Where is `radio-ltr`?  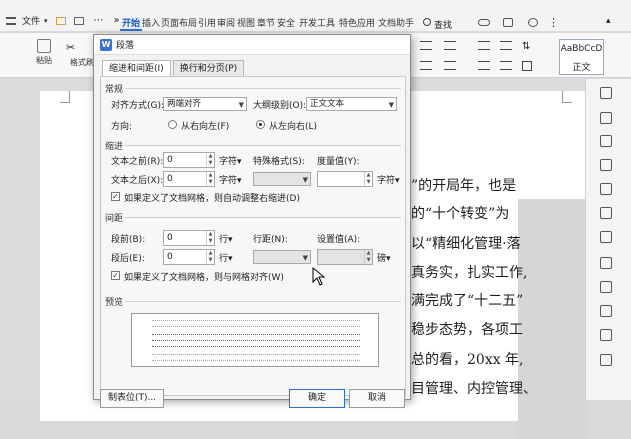
radio-ltr is located at coordinates (260, 124).